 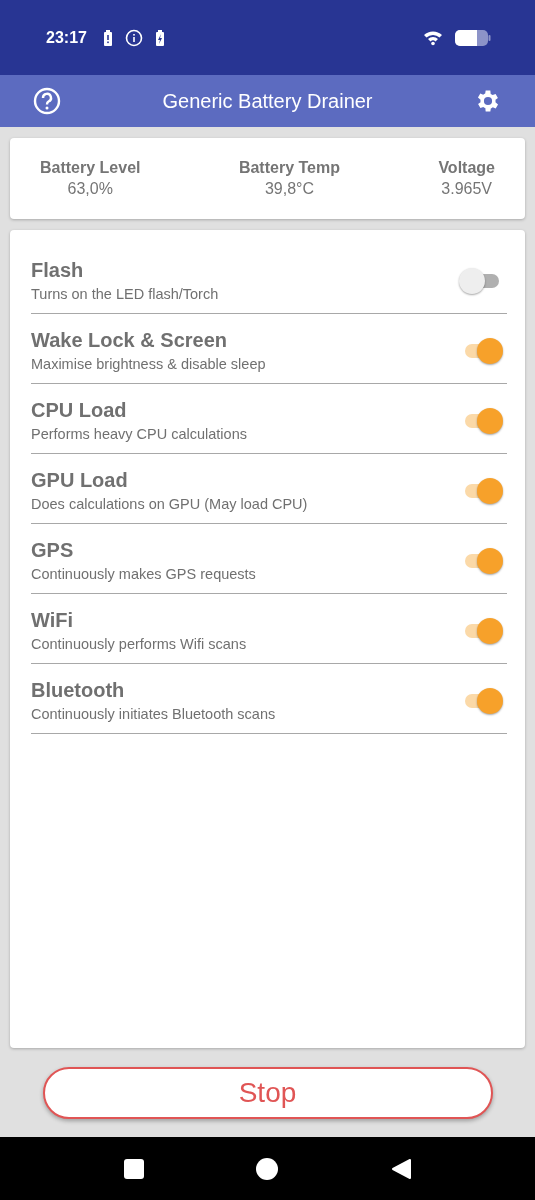 What do you see at coordinates (139, 434) in the screenshot?
I see `drainer-description: Performs heavy CPU calculations` at bounding box center [139, 434].